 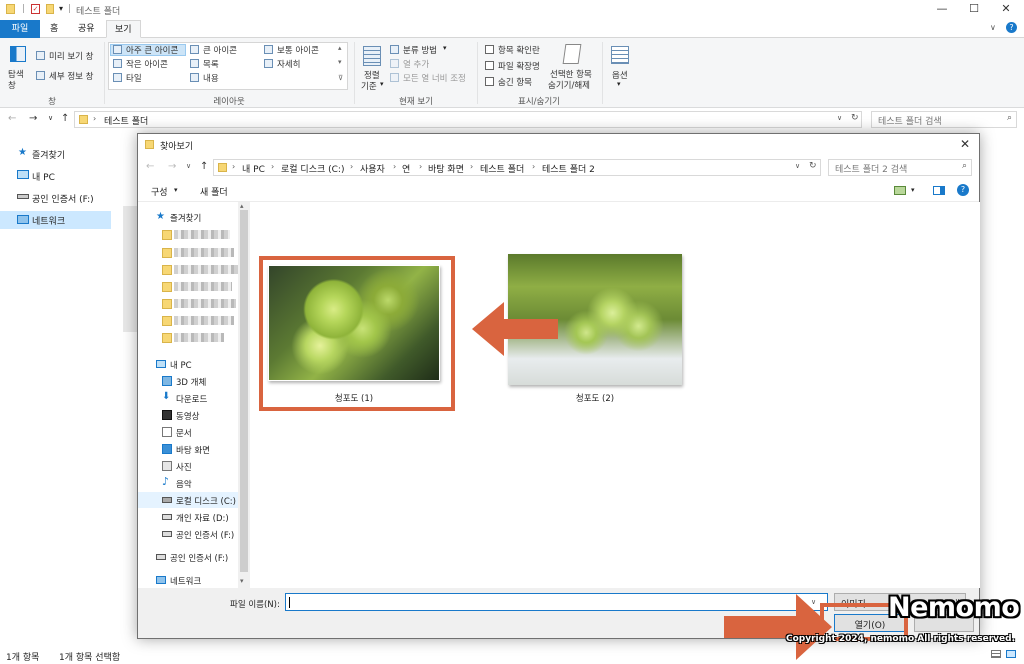 I want to click on gallery-expand-icon: ⊽, so click(x=340, y=78).